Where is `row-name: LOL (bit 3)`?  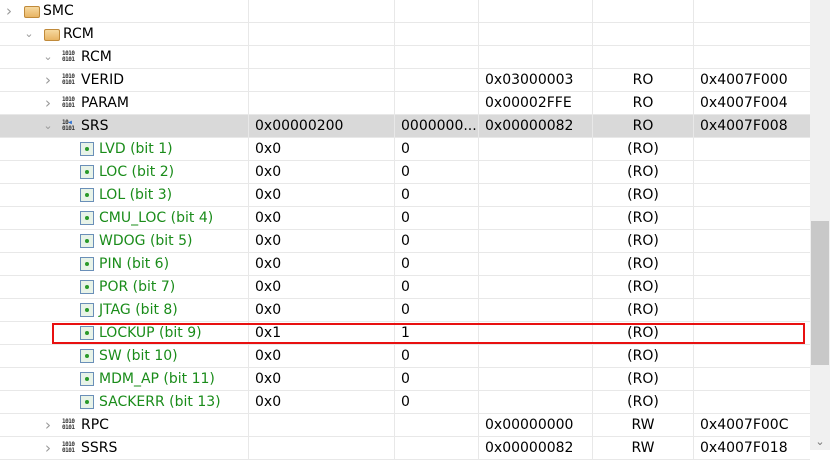 row-name: LOL (bit 3) is located at coordinates (136, 195).